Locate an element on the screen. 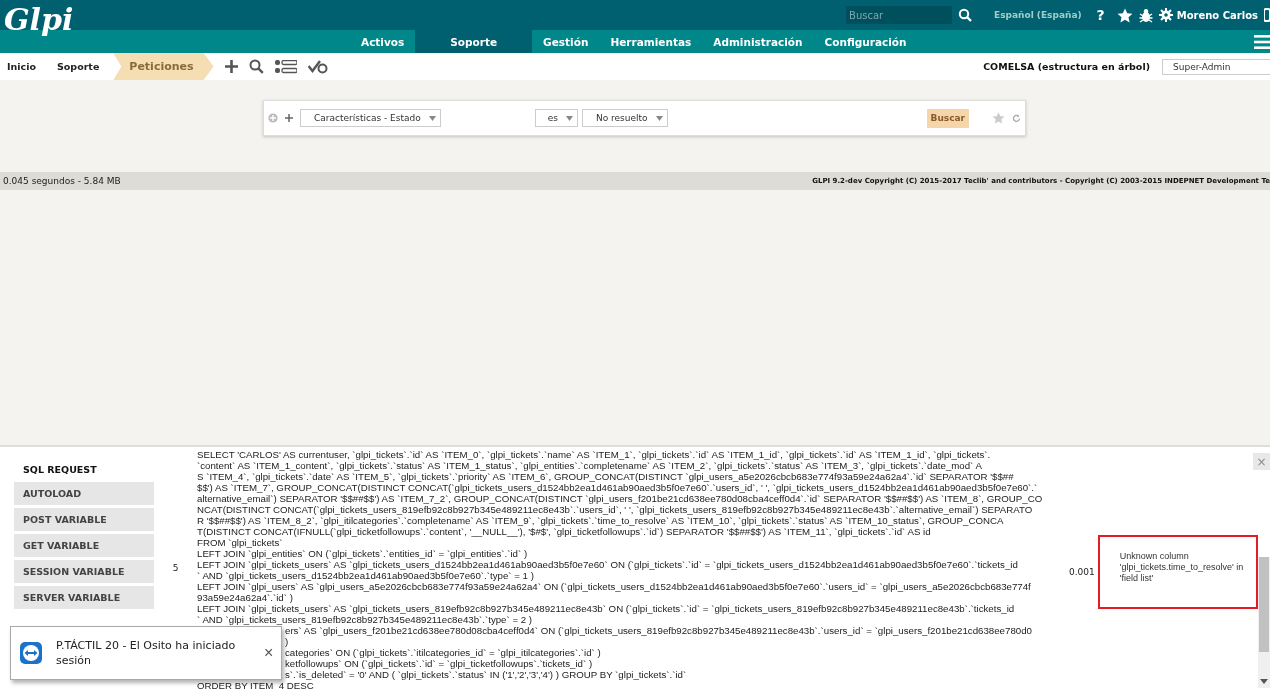 The height and width of the screenshot is (690, 1270). language-link: Español (España) is located at coordinates (1038, 15).